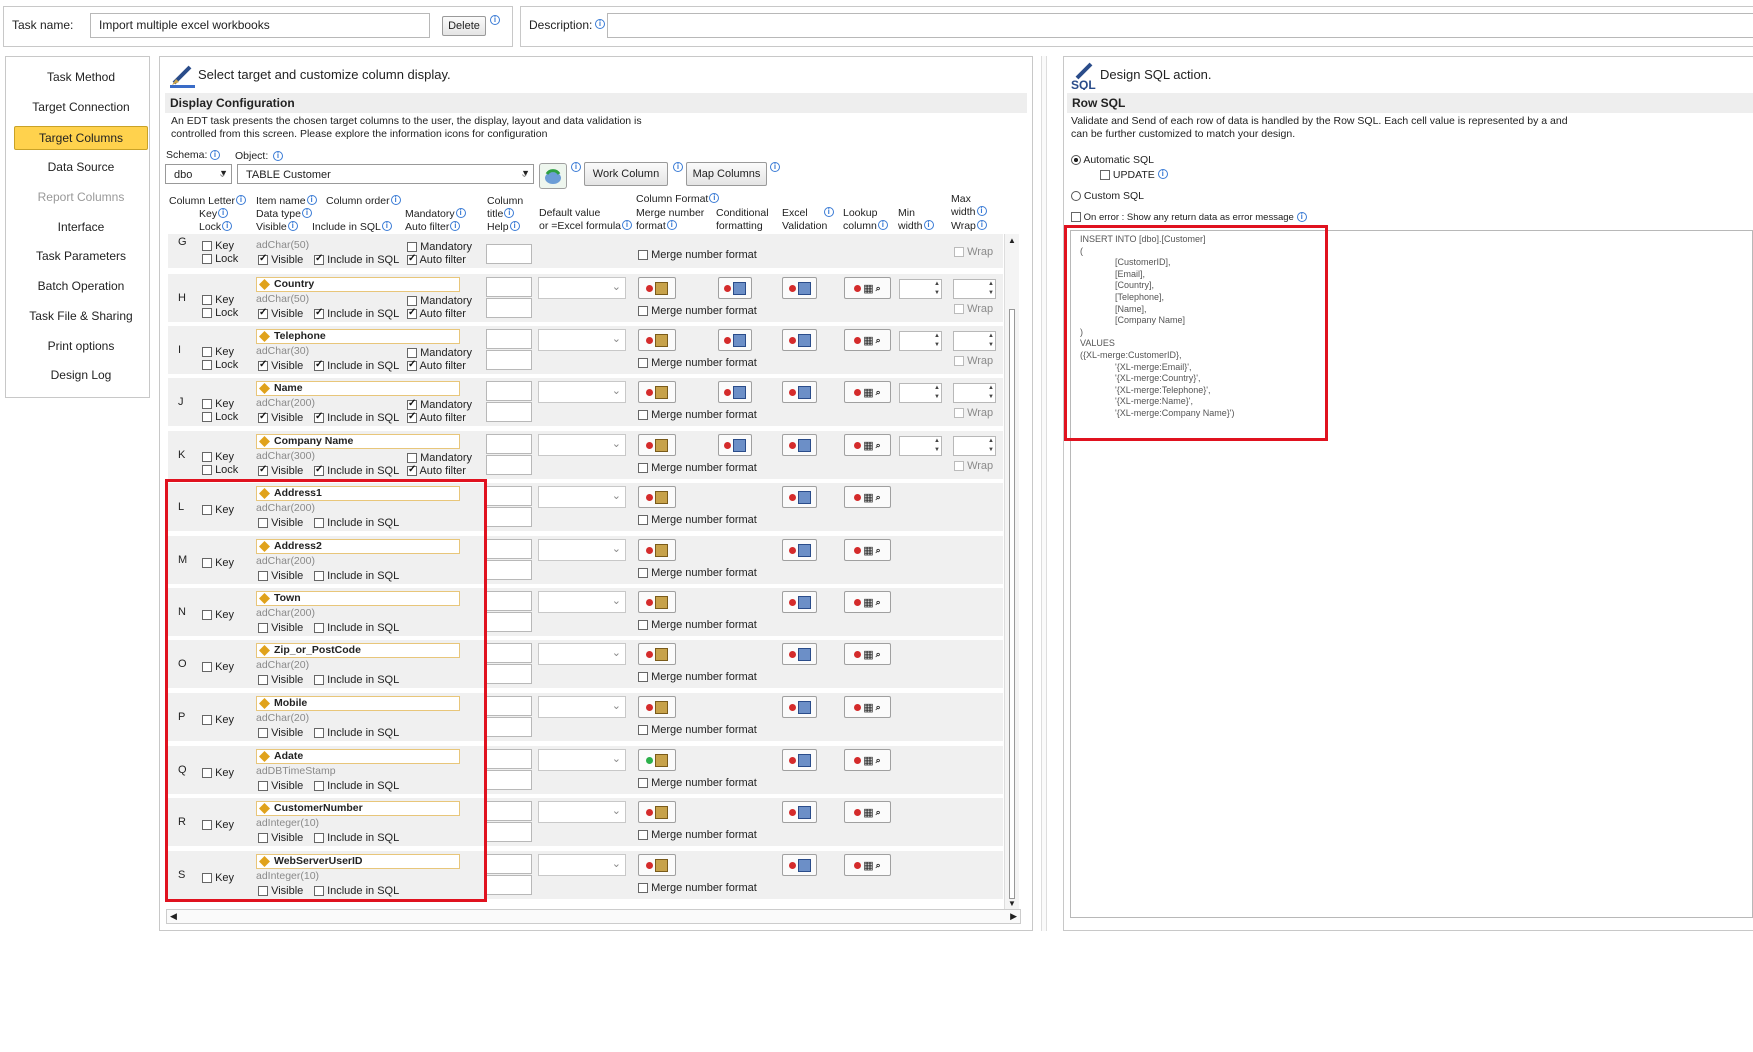  I want to click on map-columns-info-icon, so click(775, 167).